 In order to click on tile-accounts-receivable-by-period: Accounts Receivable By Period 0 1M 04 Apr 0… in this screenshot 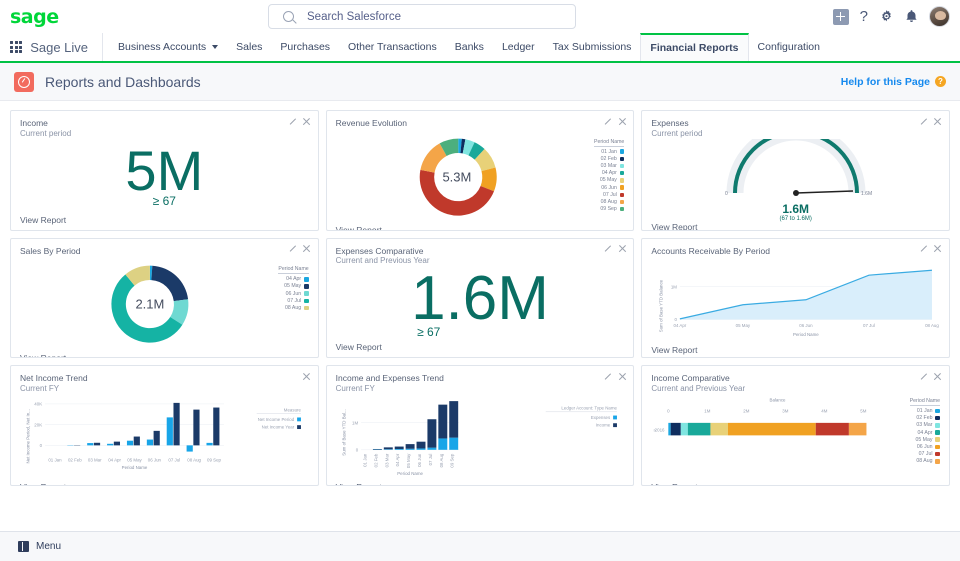, I will do `click(795, 298)`.